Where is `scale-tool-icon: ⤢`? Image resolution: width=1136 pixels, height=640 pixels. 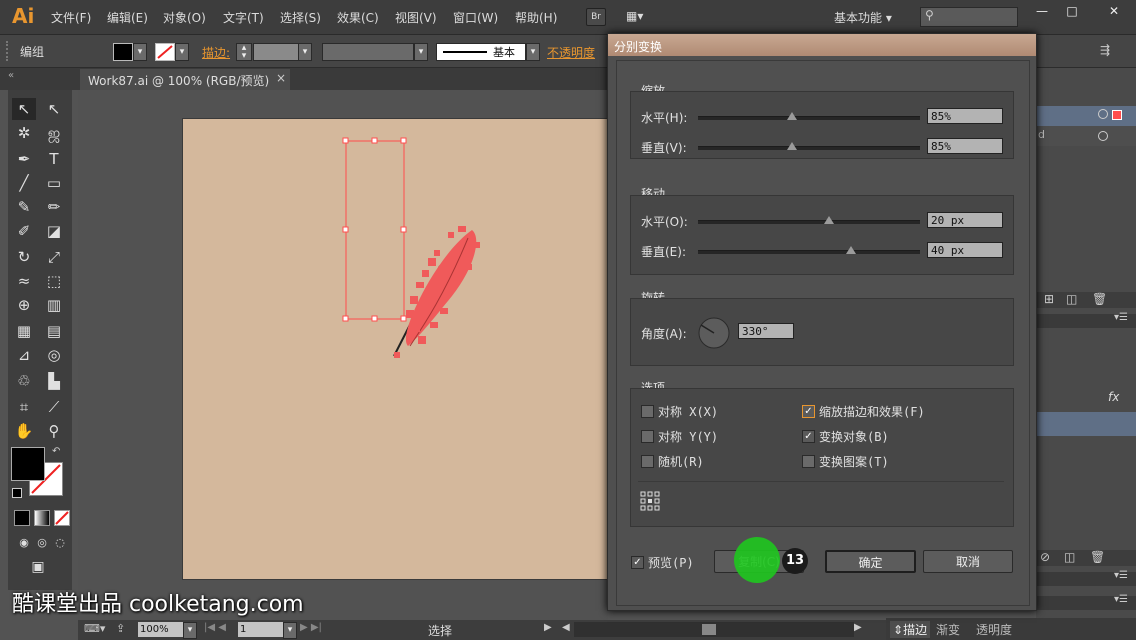
scale-tool-icon: ⤢ is located at coordinates (54, 257).